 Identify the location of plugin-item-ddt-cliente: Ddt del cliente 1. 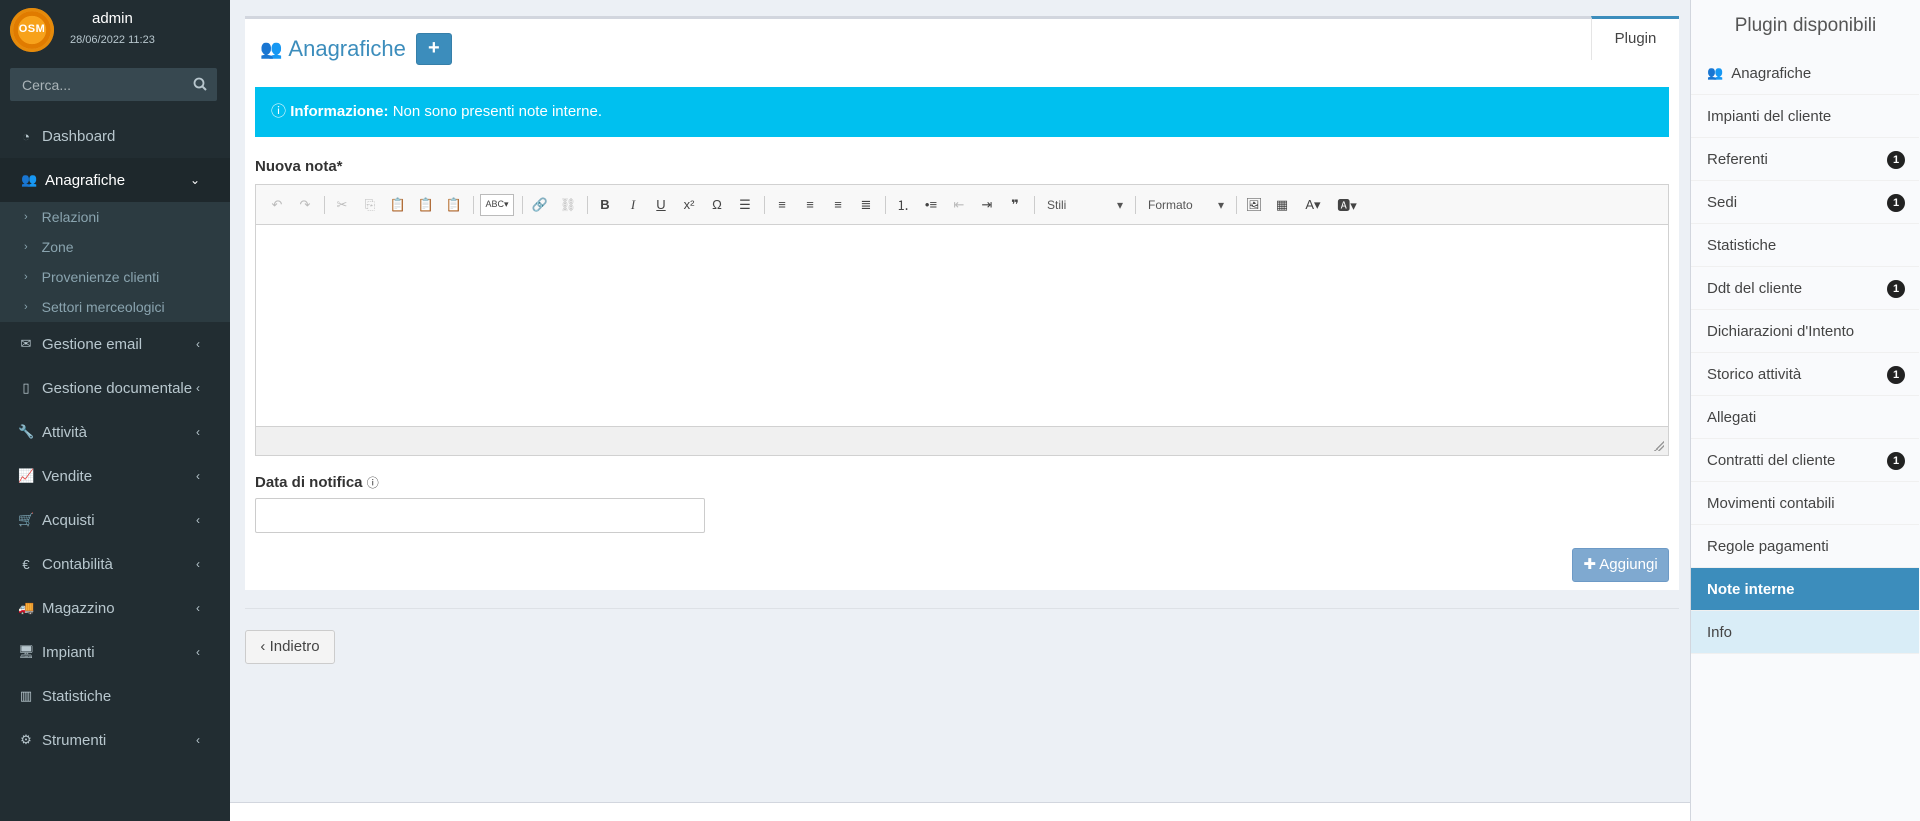
(1805, 288).